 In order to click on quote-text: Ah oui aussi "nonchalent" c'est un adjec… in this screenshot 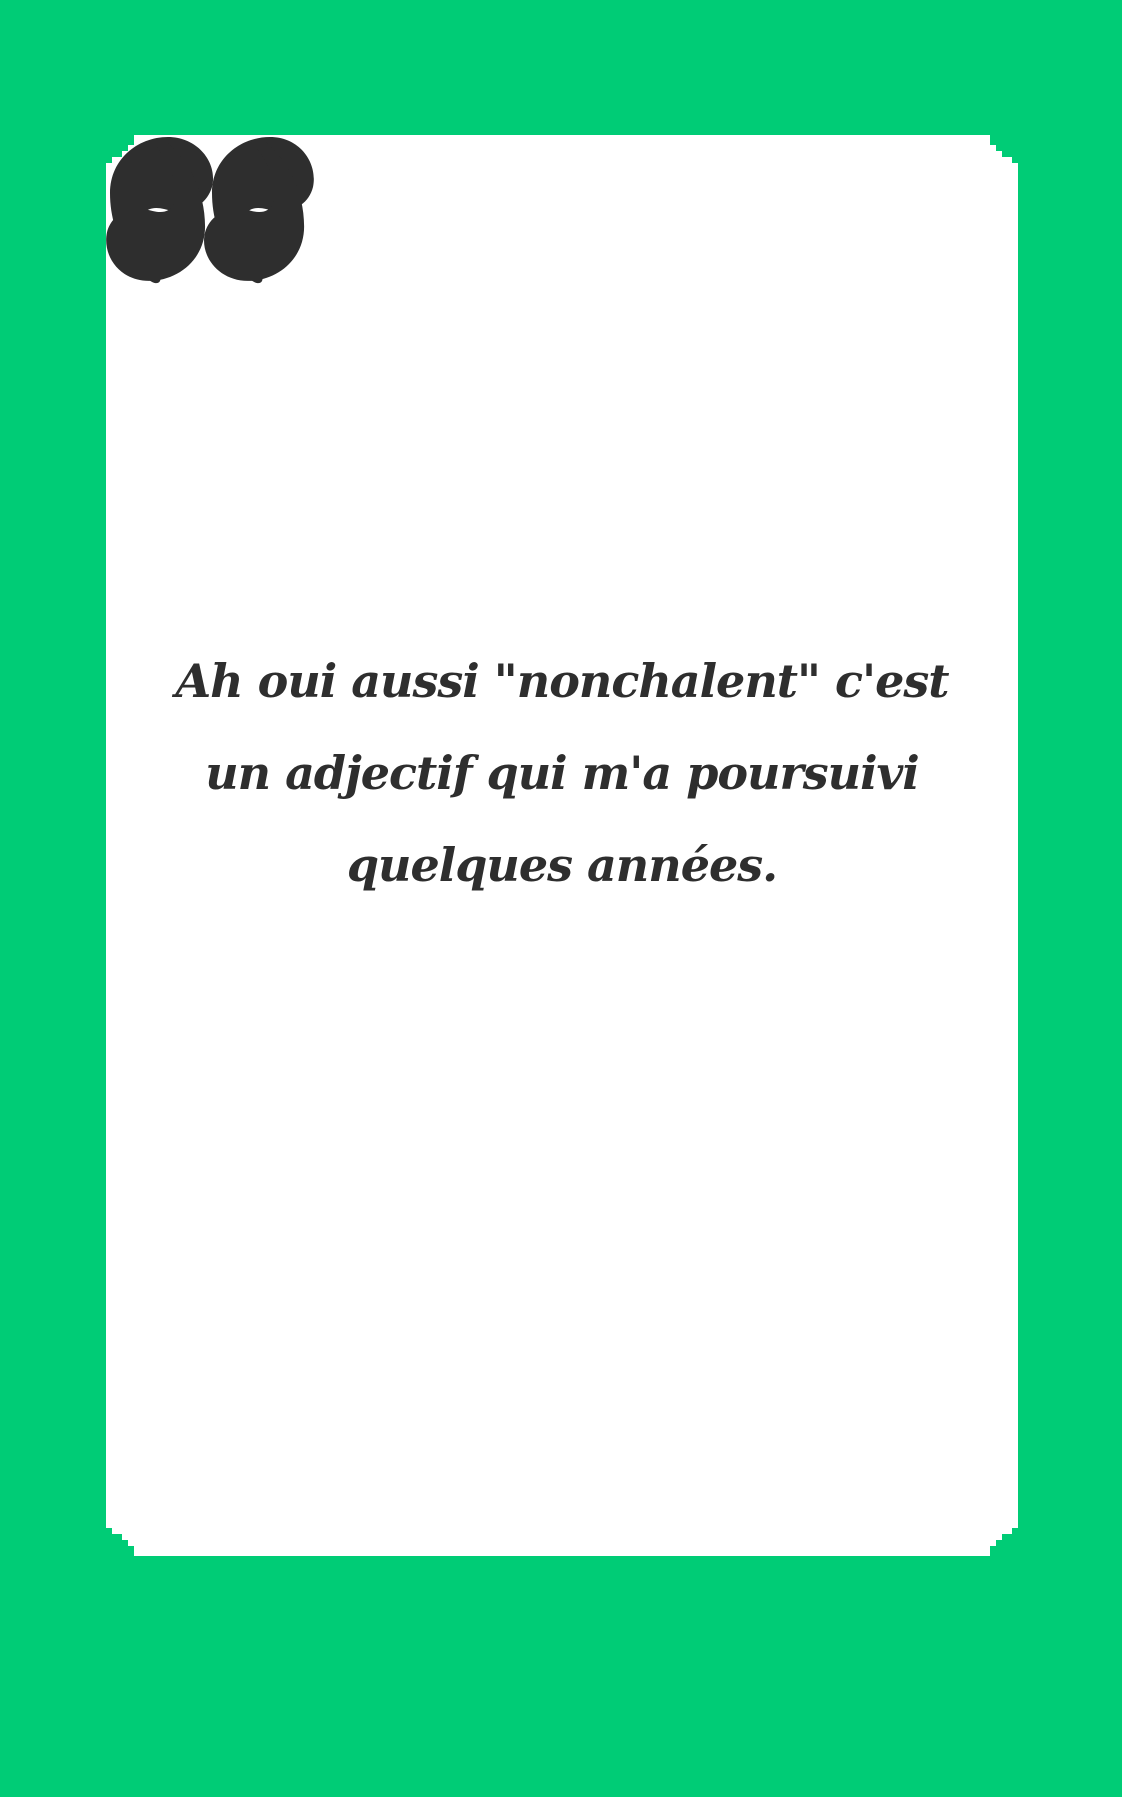, I will do `click(562, 773)`.